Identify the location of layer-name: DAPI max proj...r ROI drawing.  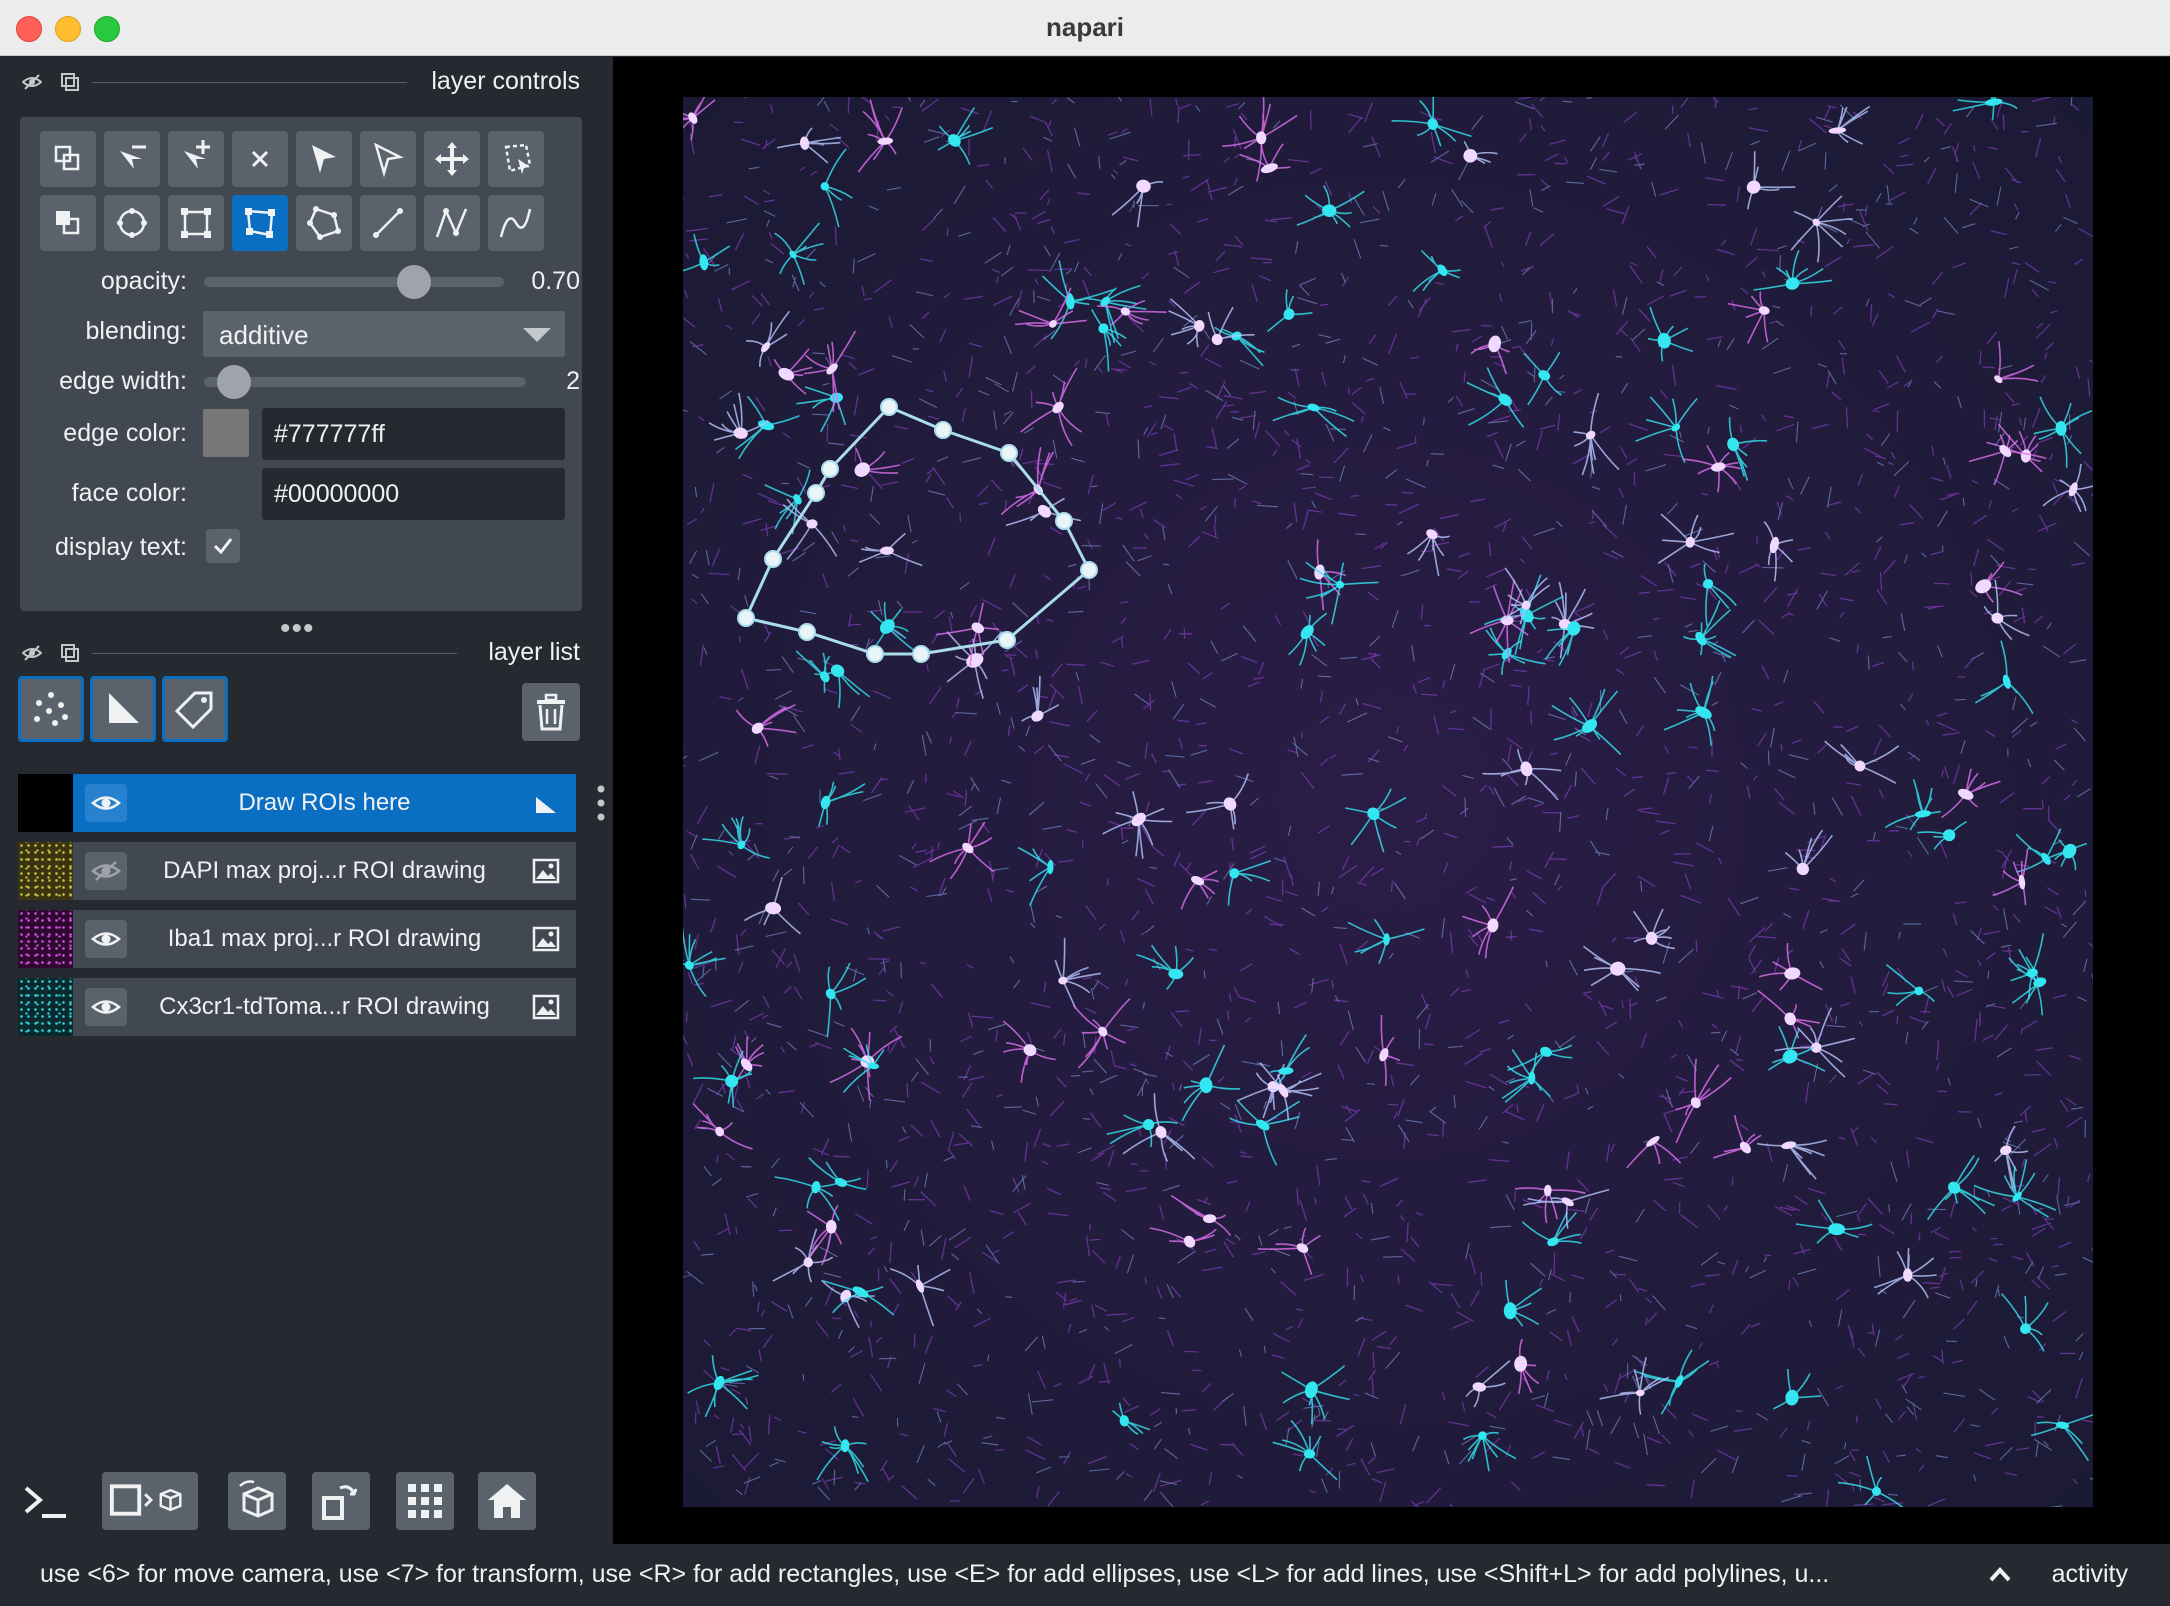
(324, 870).